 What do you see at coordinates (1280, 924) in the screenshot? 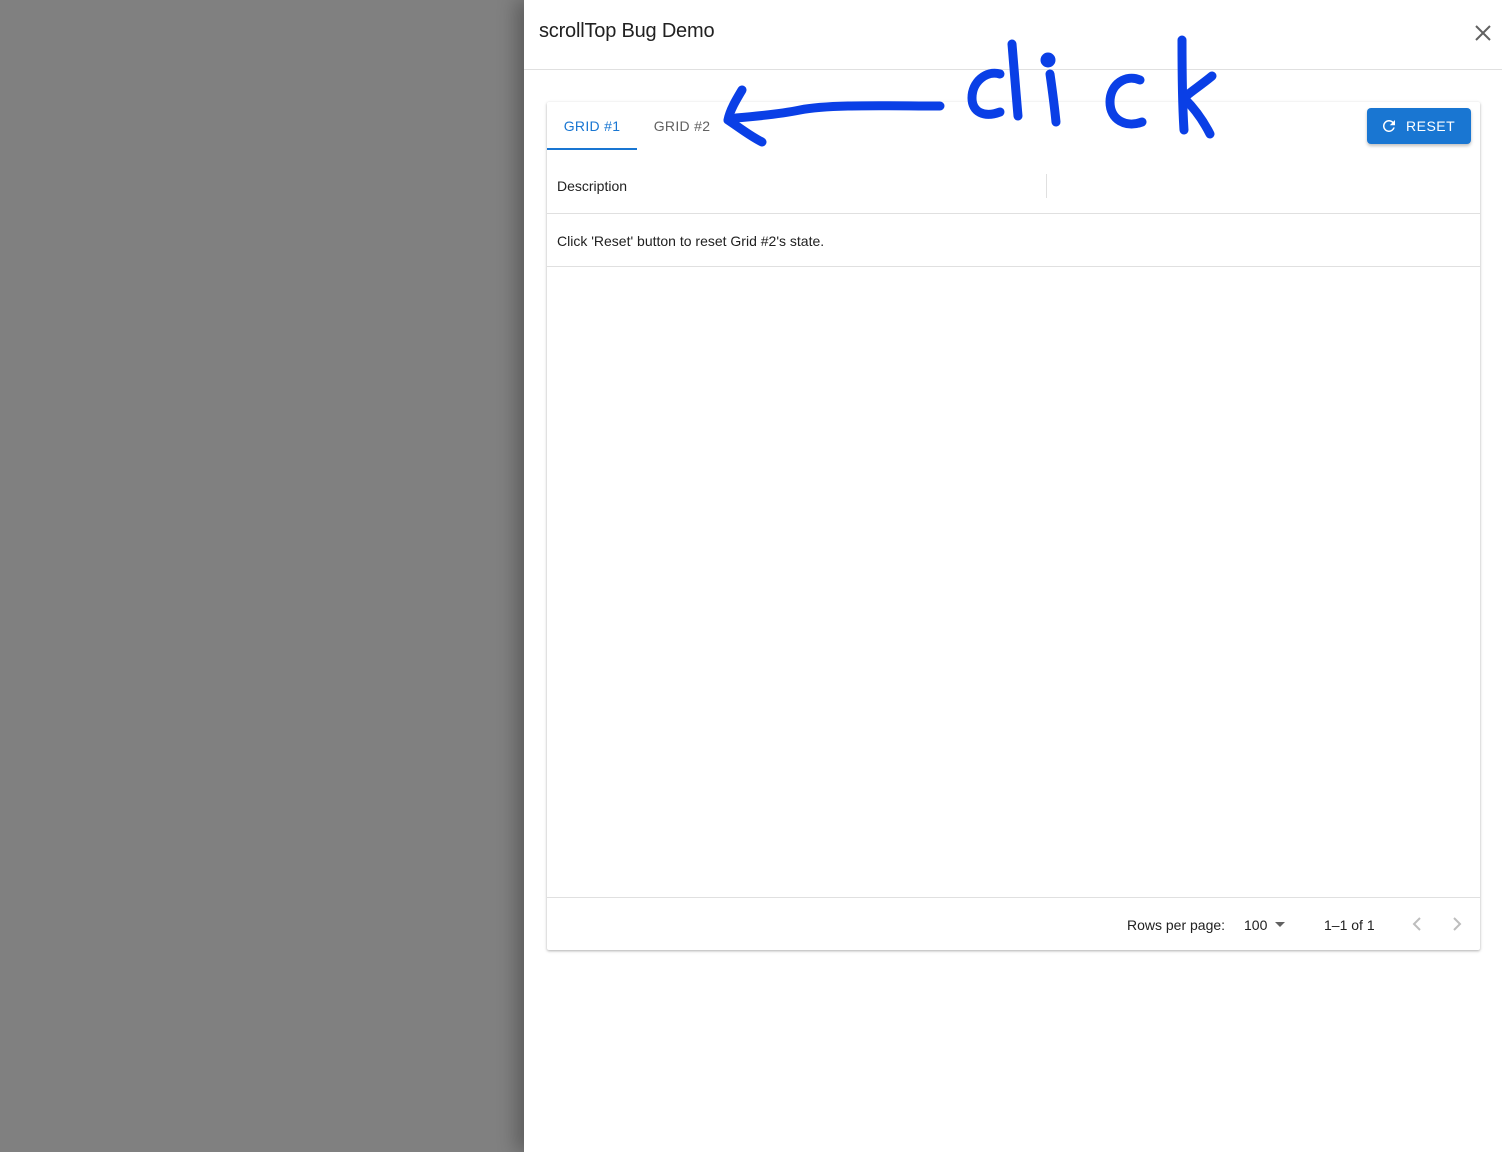
I see `caret-down-icon` at bounding box center [1280, 924].